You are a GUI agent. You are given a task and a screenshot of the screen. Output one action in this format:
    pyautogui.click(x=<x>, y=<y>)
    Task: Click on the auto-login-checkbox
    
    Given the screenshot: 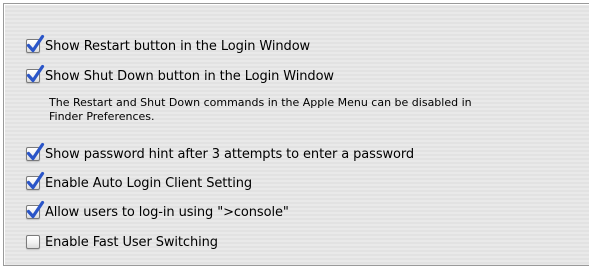 What is the action you would take?
    pyautogui.click(x=35, y=180)
    